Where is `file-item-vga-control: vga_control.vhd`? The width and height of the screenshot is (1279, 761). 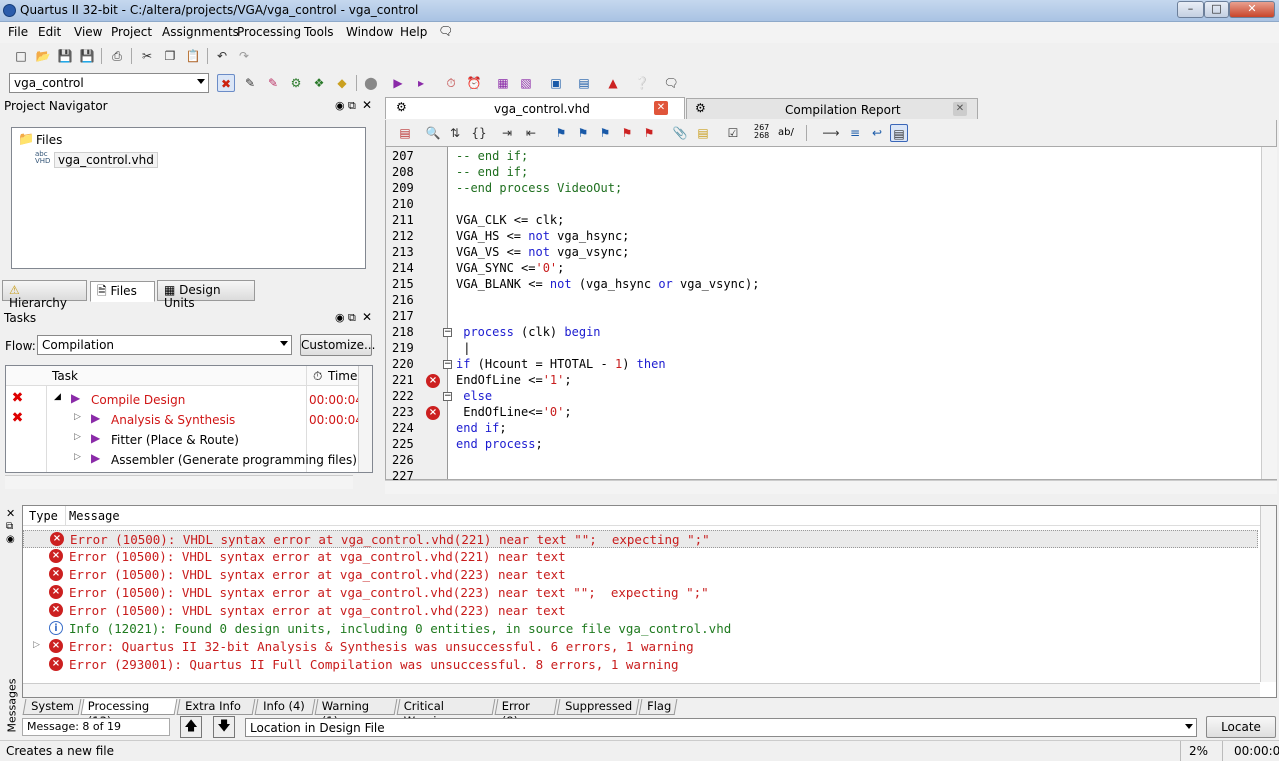
file-item-vga-control: vga_control.vhd is located at coordinates (106, 160).